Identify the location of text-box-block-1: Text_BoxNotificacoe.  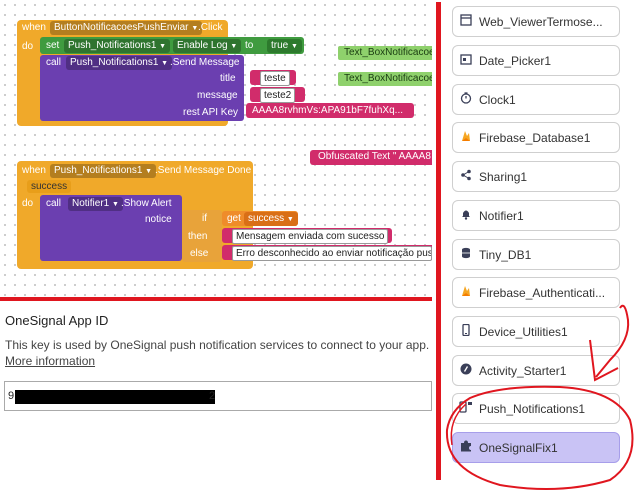
(385, 53).